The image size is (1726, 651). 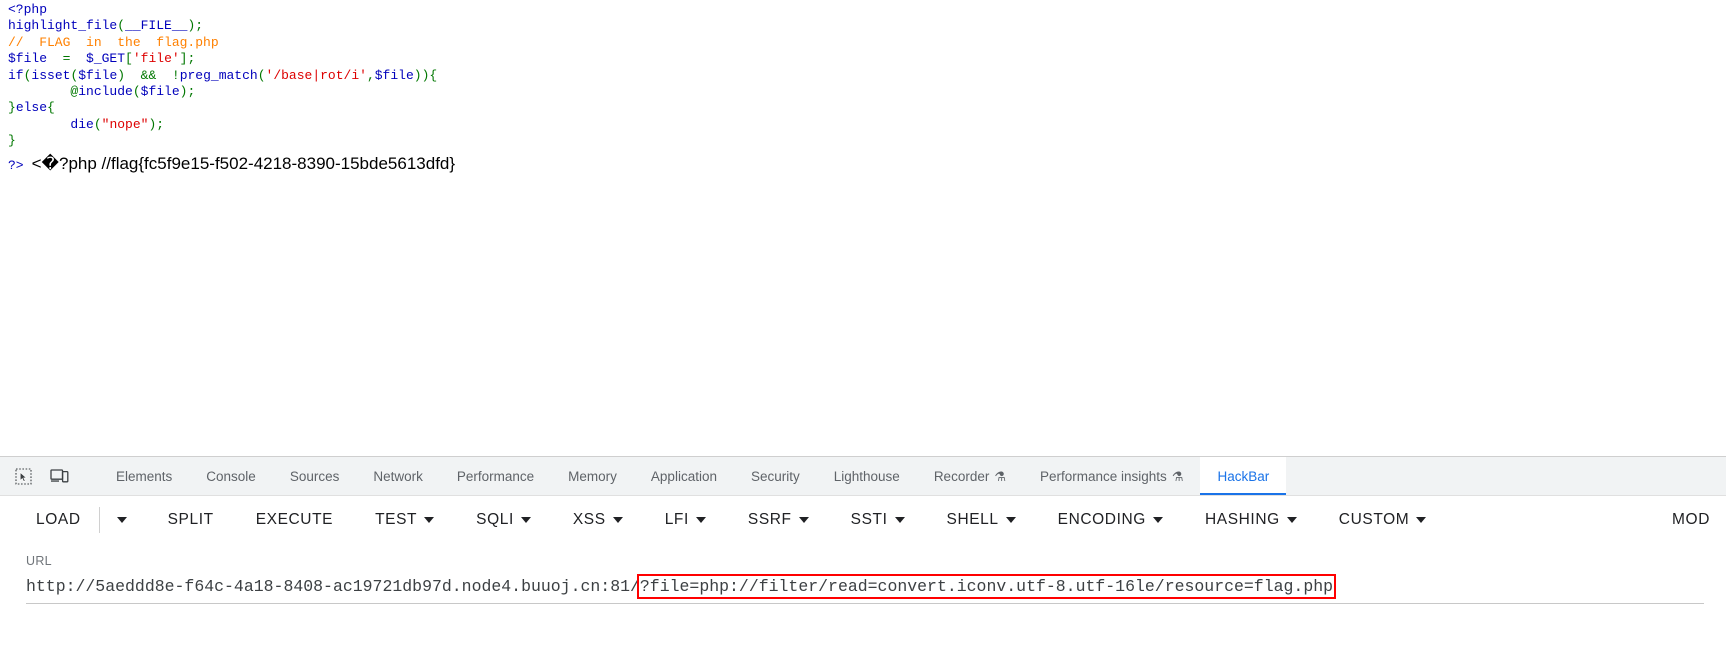 I want to click on button-label: TEST, so click(x=396, y=519).